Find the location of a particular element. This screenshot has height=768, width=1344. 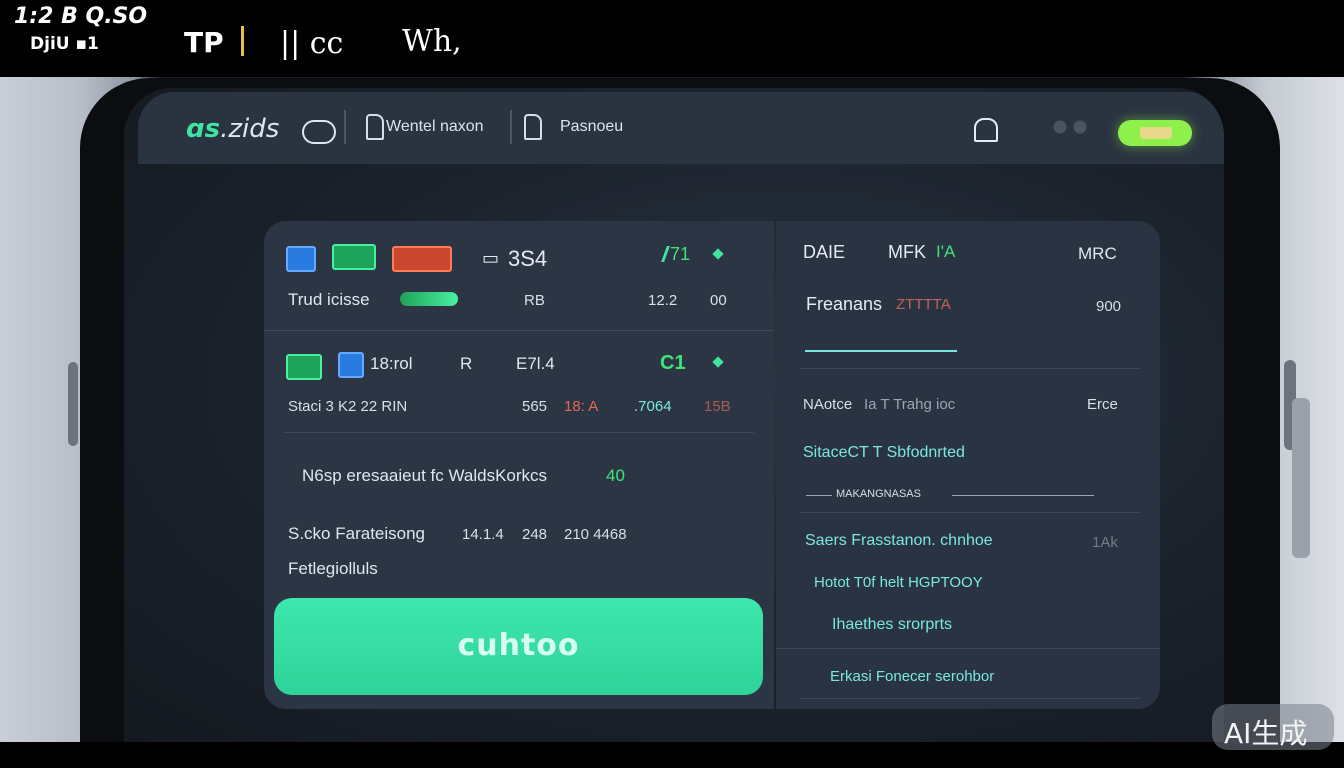

red-chip-icon is located at coordinates (422, 259).